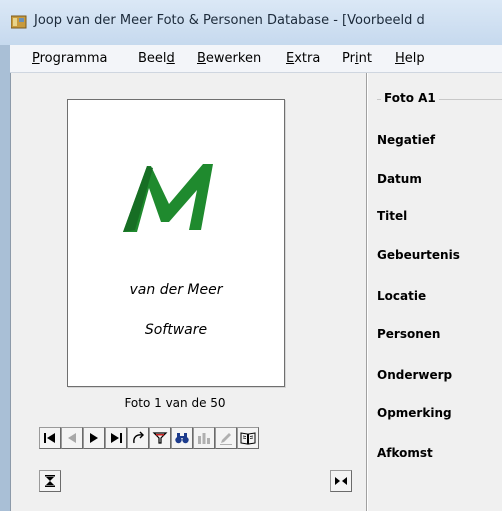  I want to click on filter-icon, so click(160, 438).